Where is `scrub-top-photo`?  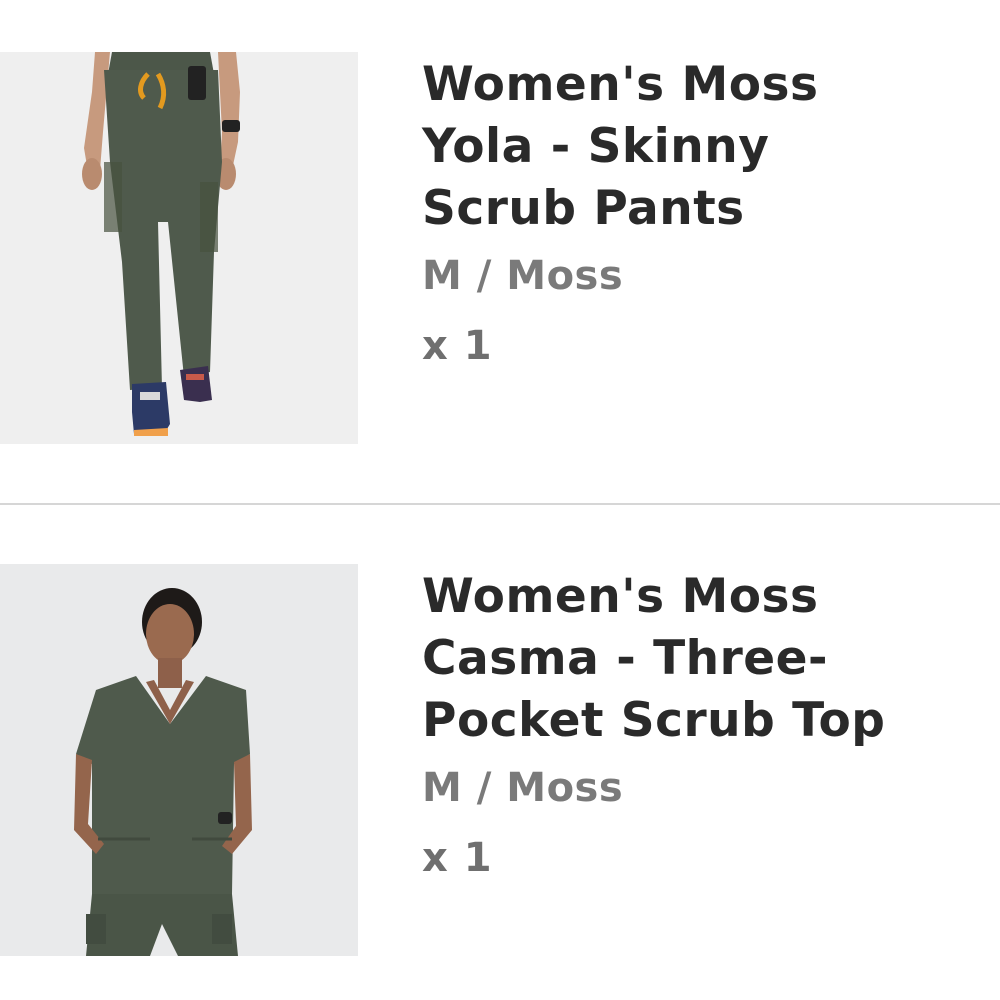
scrub-top-photo is located at coordinates (179, 760).